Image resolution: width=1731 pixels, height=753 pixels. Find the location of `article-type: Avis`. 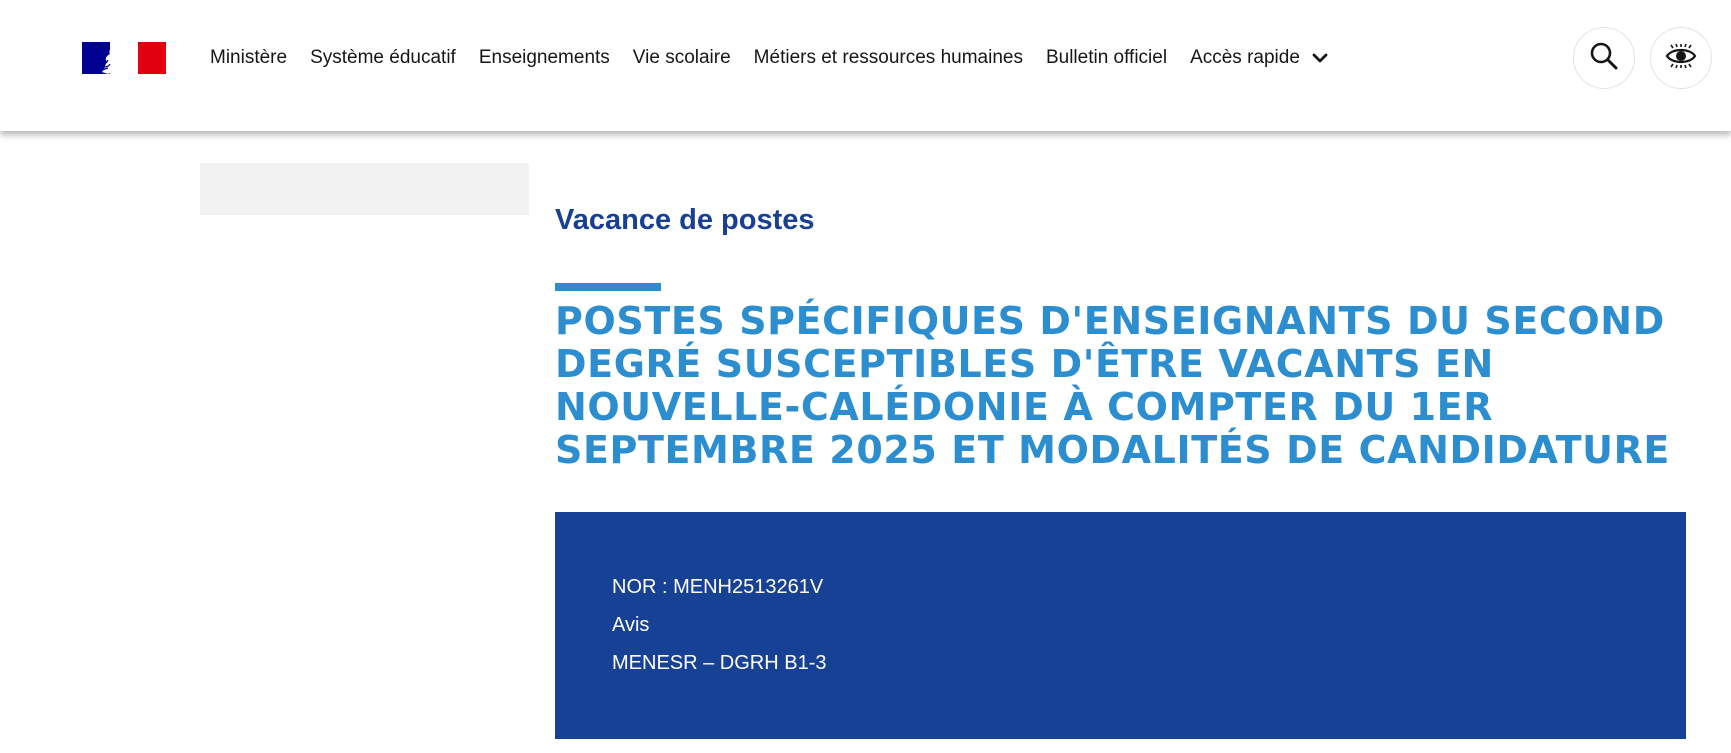

article-type: Avis is located at coordinates (631, 625).